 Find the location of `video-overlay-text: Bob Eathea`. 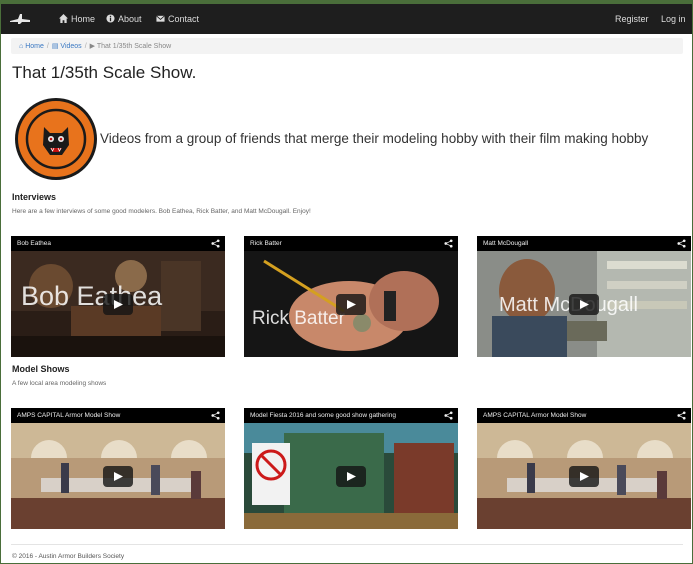

video-overlay-text: Bob Eathea is located at coordinates (92, 296).